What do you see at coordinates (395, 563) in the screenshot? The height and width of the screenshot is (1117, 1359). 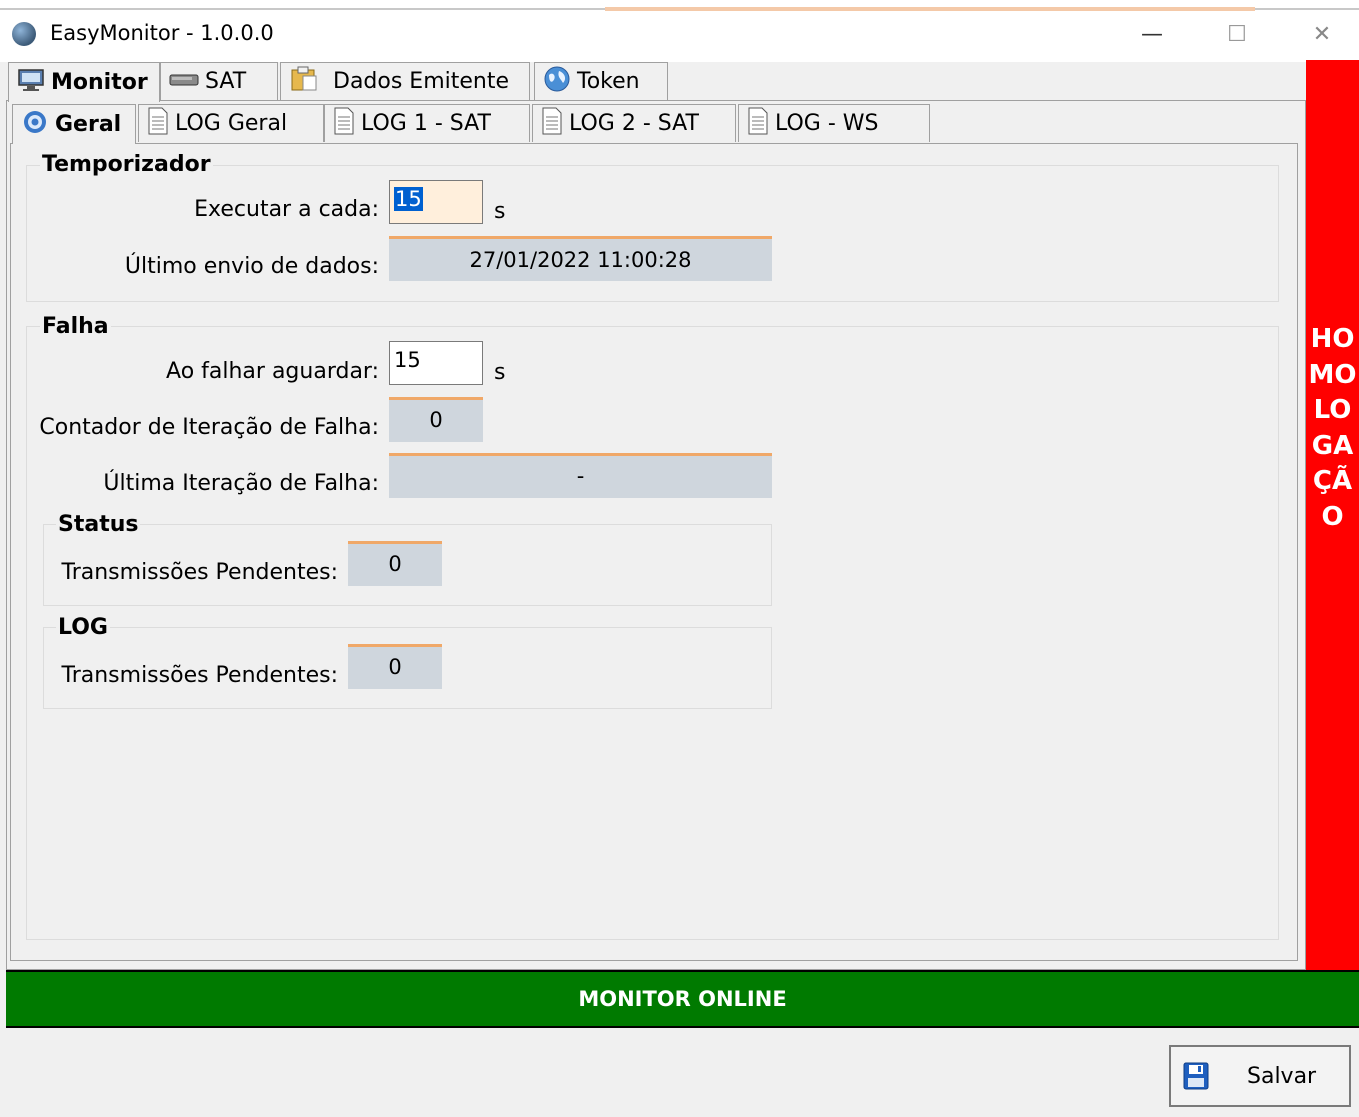 I see `status-pendentes-value: 0` at bounding box center [395, 563].